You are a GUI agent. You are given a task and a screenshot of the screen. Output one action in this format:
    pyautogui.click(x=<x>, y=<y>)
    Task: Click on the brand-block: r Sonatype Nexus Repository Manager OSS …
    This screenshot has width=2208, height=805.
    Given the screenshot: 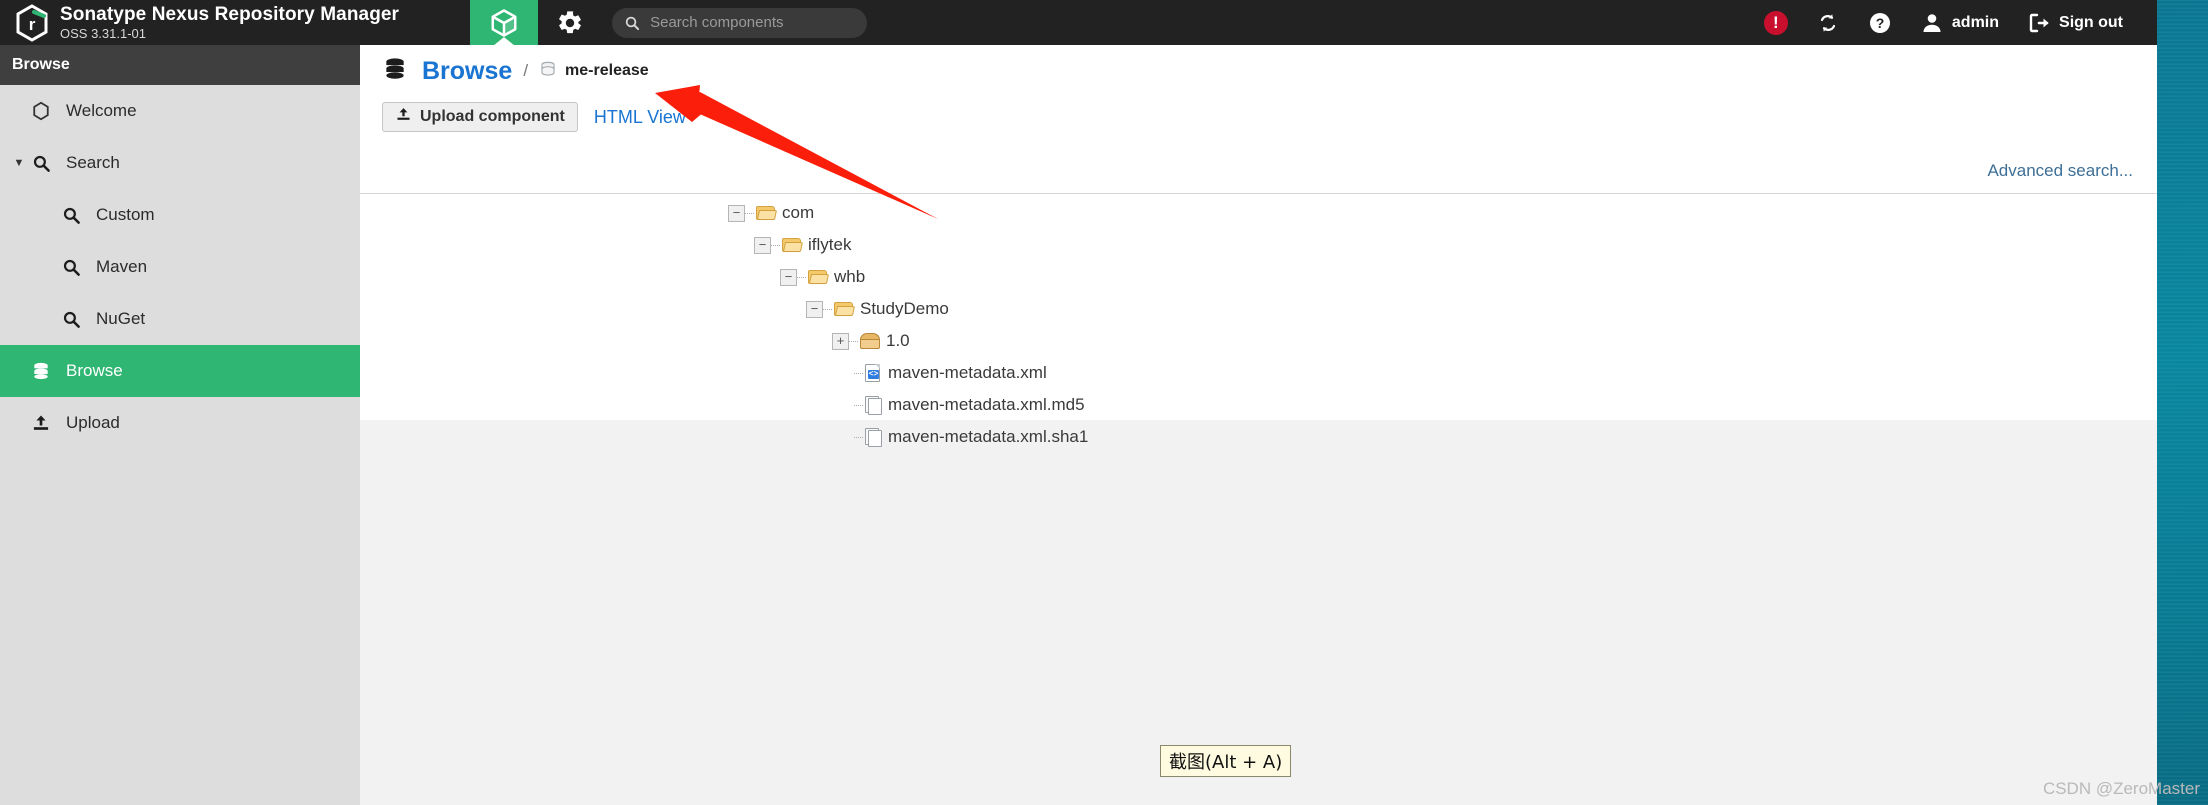 What is the action you would take?
    pyautogui.click(x=235, y=23)
    